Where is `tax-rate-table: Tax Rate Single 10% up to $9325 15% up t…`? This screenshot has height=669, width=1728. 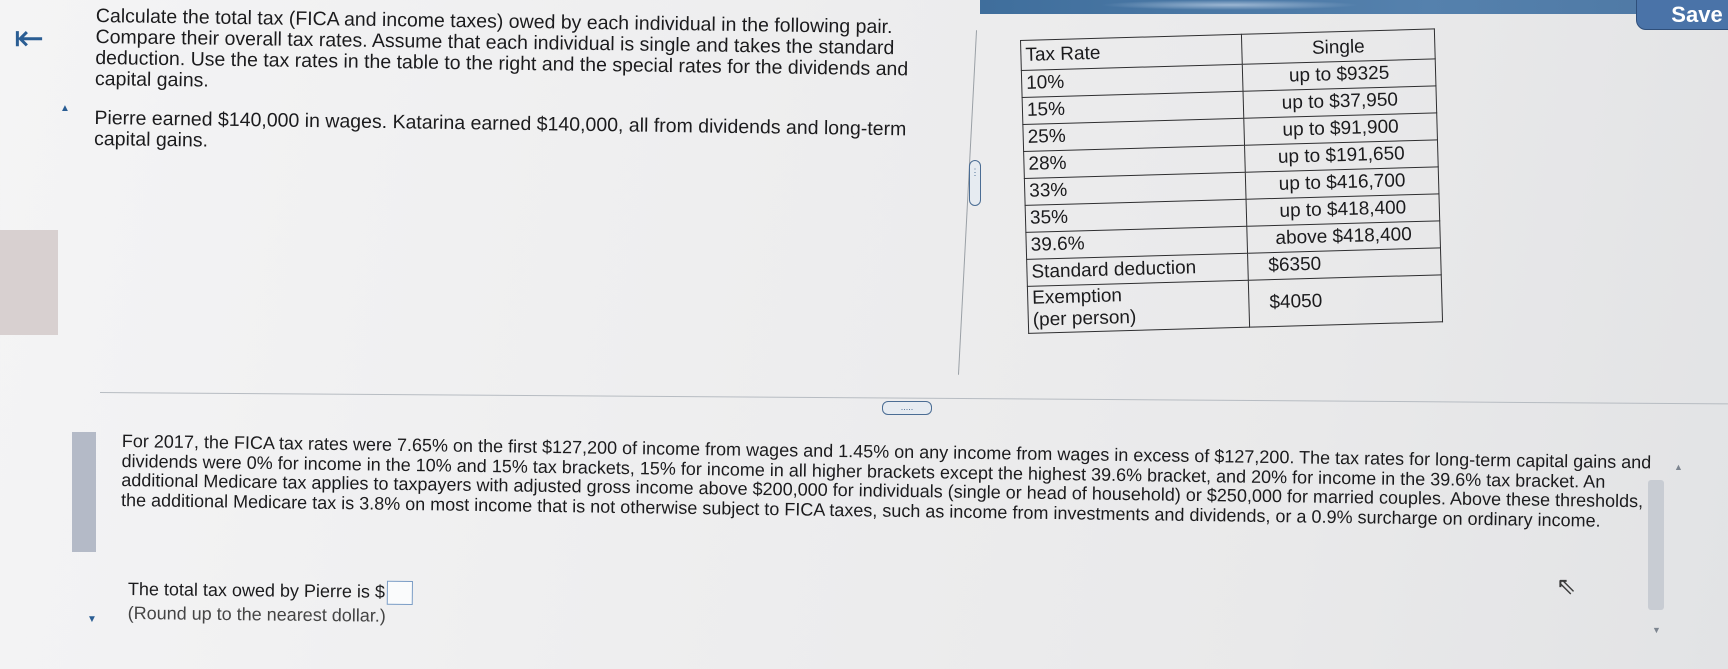 tax-rate-table: Tax Rate Single 10% up to $9325 15% up t… is located at coordinates (1231, 181).